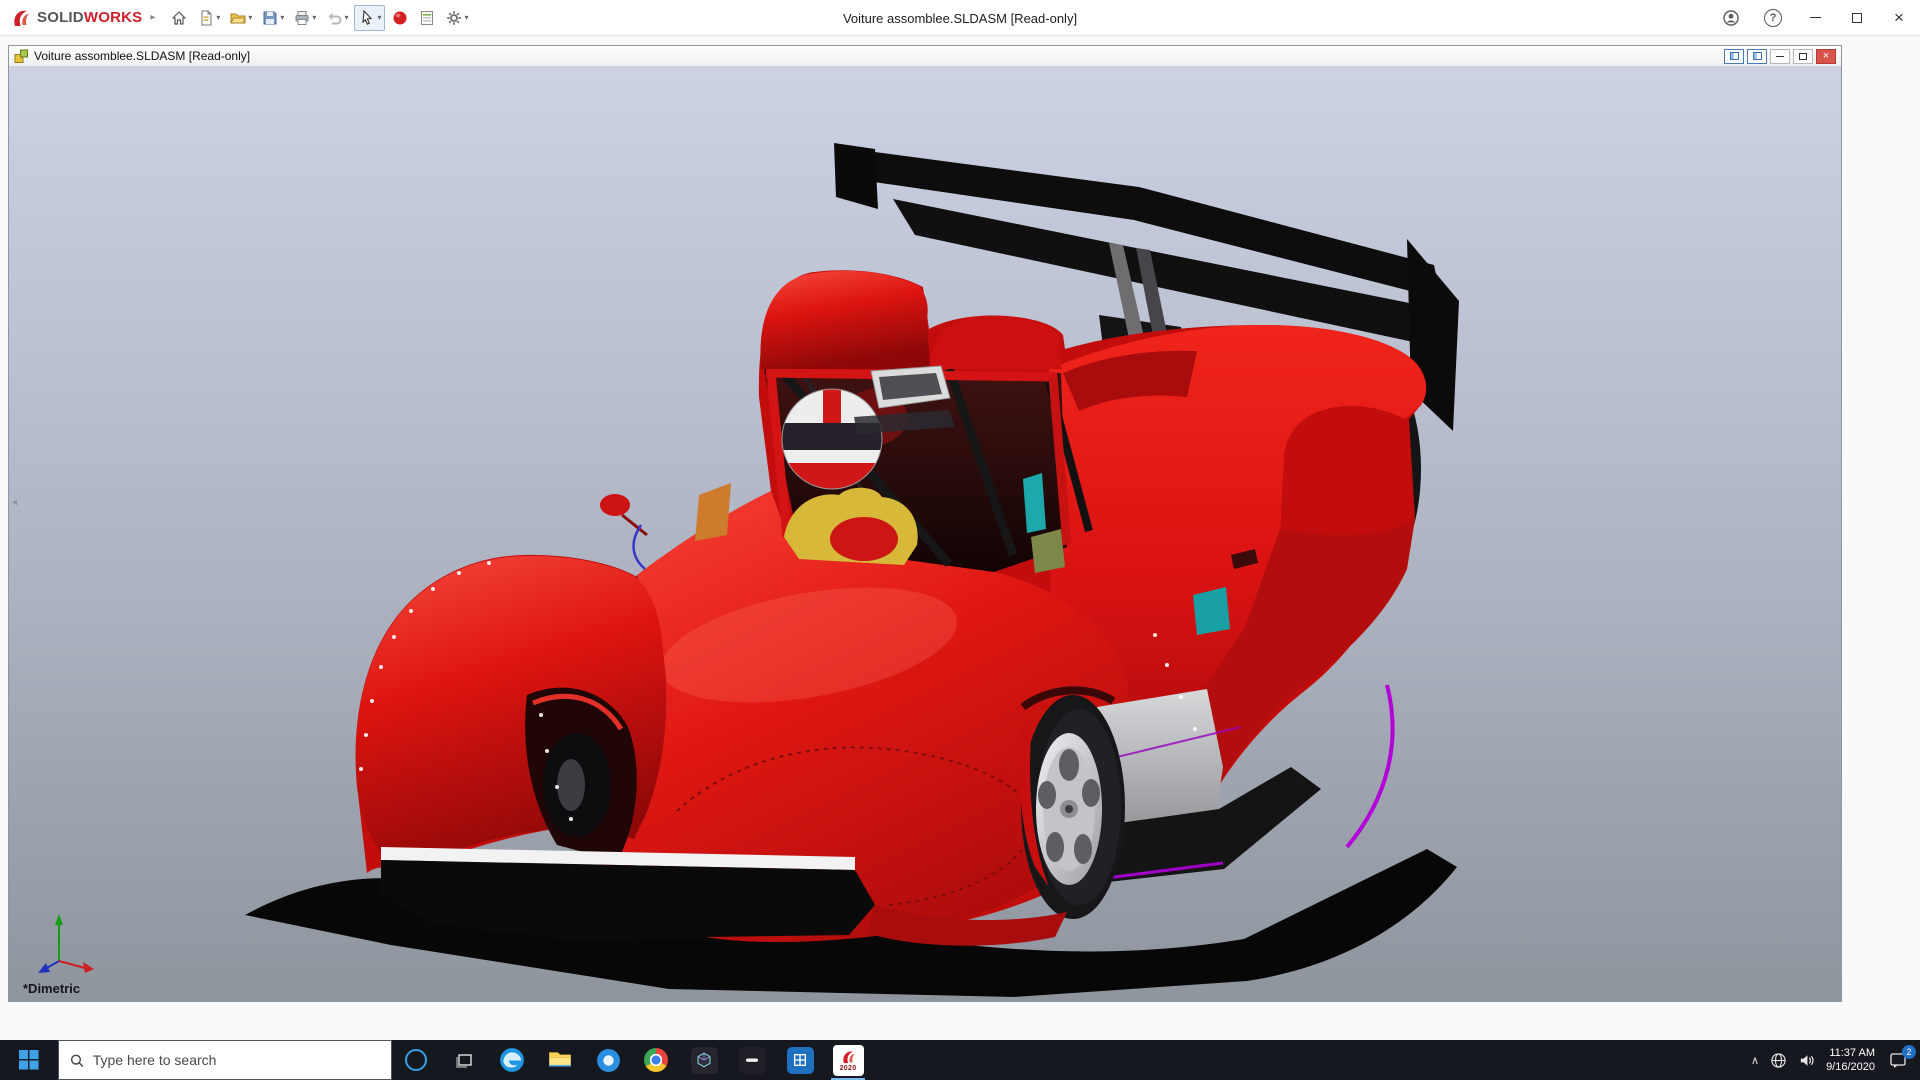 The height and width of the screenshot is (1080, 1920). I want to click on file-explorer-button, so click(560, 1060).